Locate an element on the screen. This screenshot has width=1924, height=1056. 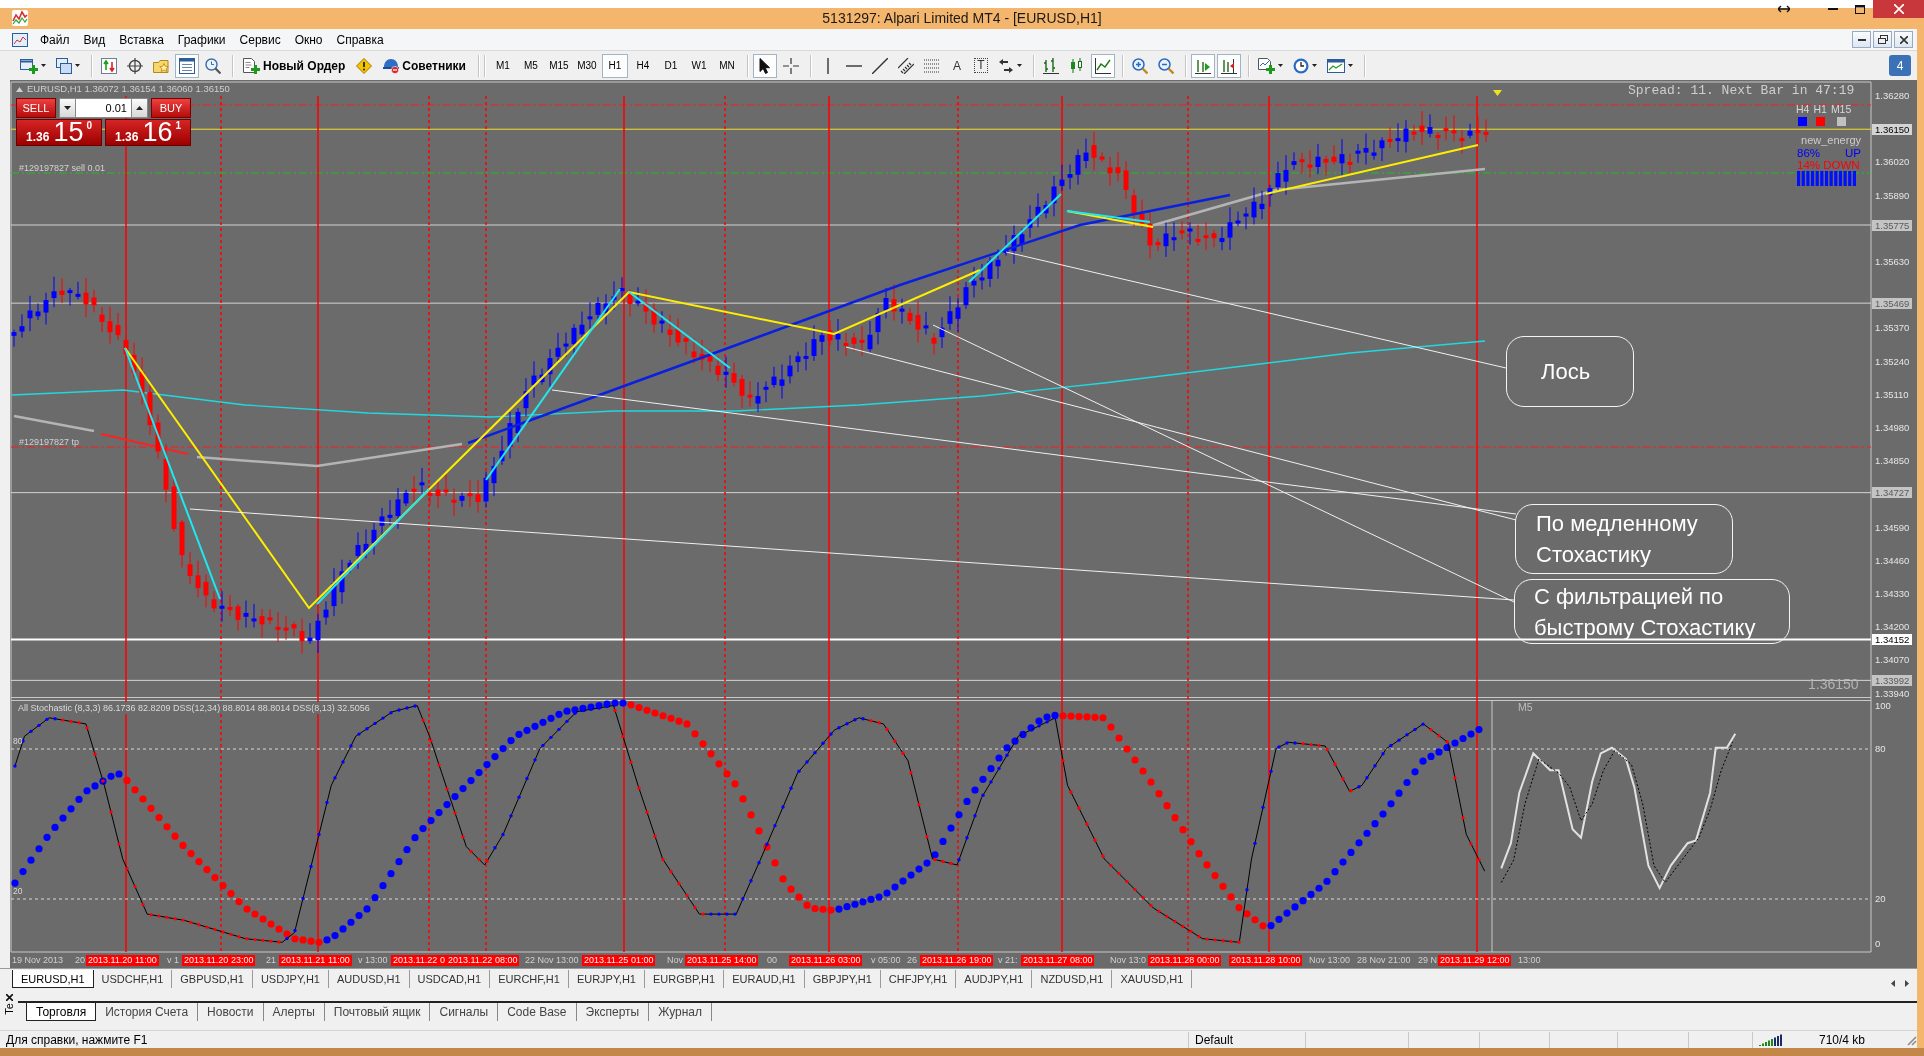
symbol-tab: USDCHF,H1 is located at coordinates (133, 979).